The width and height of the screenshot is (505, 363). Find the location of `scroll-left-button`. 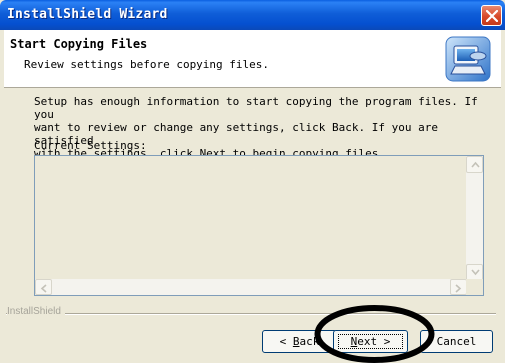

scroll-left-button is located at coordinates (43, 287).